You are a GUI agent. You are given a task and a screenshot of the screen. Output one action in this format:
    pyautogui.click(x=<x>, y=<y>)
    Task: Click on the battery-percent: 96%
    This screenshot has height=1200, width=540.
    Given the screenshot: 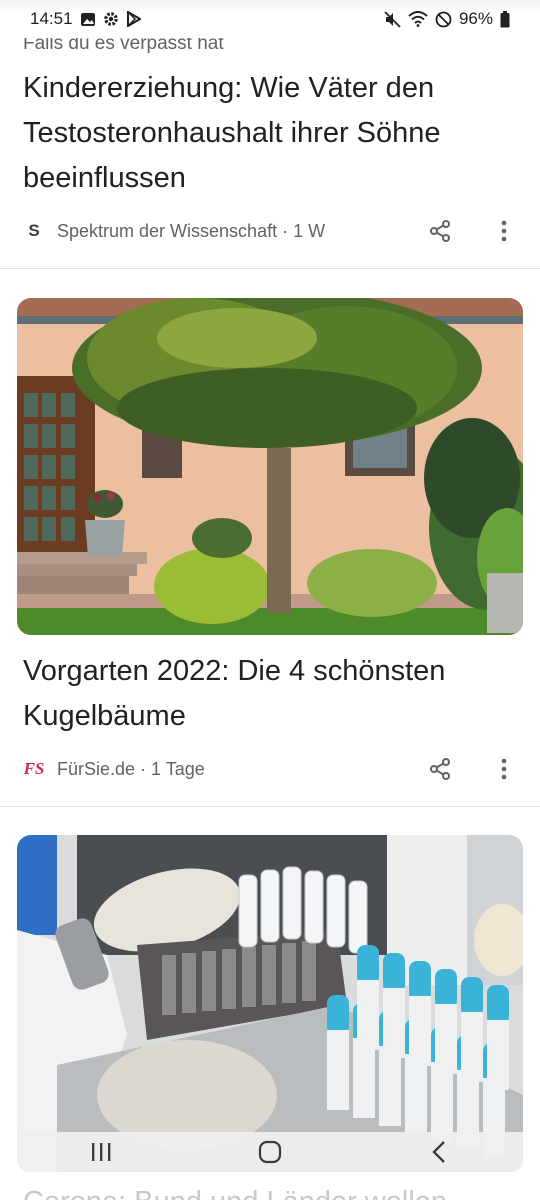 What is the action you would take?
    pyautogui.click(x=475, y=18)
    